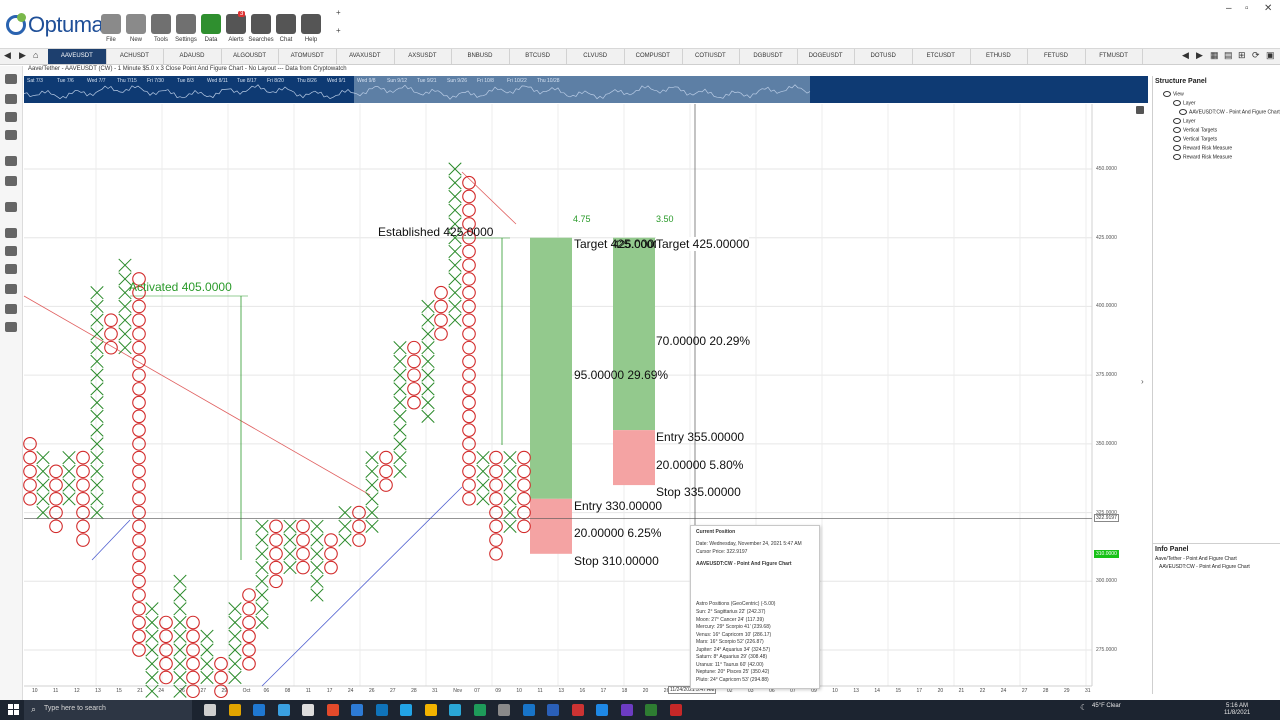 Image resolution: width=1280 pixels, height=720 pixels. Describe the element at coordinates (734, 634) in the screenshot. I see `tooltip-astro-line: Venus: 16° Capricorn 10' (286.17)` at that location.